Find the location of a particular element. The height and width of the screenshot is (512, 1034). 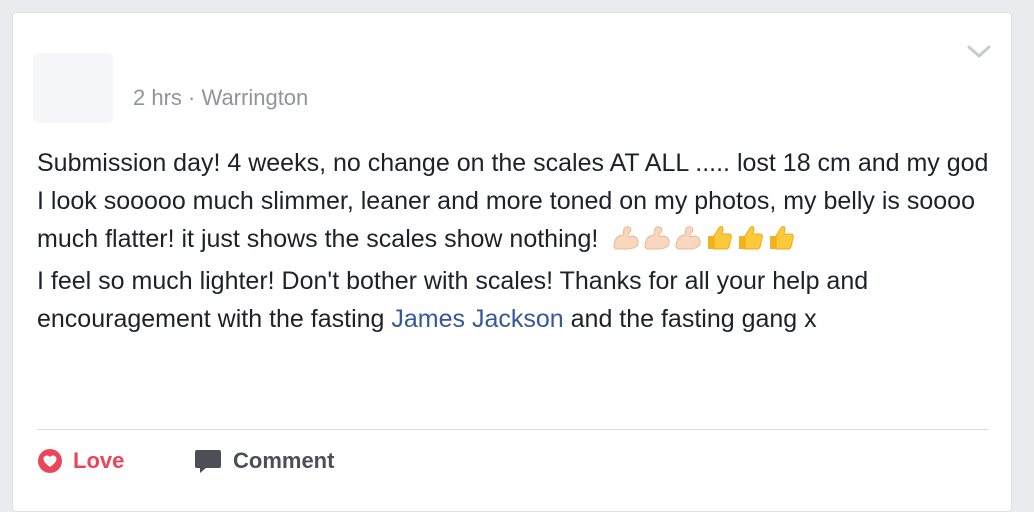

comment-label: Comment is located at coordinates (284, 460).